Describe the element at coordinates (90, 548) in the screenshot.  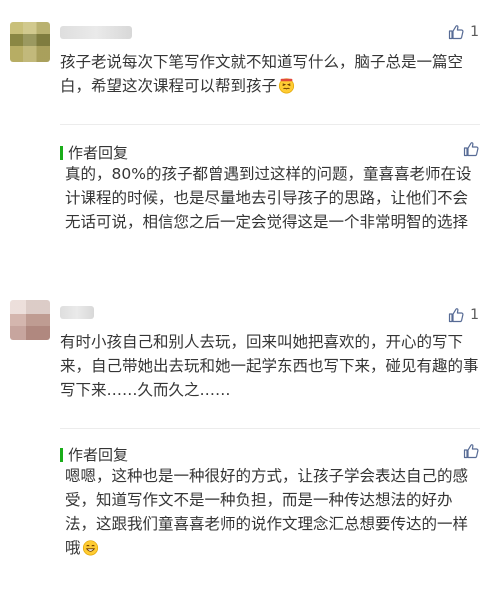
I see `grinning-face-emoji` at that location.